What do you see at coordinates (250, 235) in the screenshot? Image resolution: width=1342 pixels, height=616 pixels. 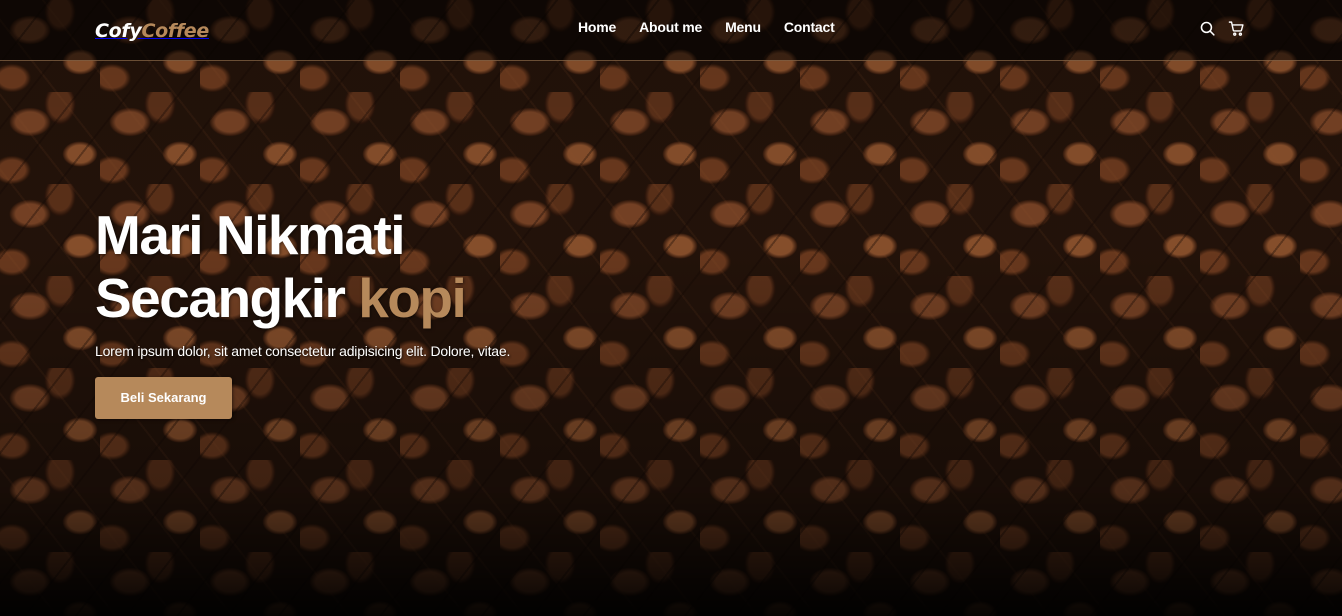 I see `hero-title-line1: Mari Nikmati` at bounding box center [250, 235].